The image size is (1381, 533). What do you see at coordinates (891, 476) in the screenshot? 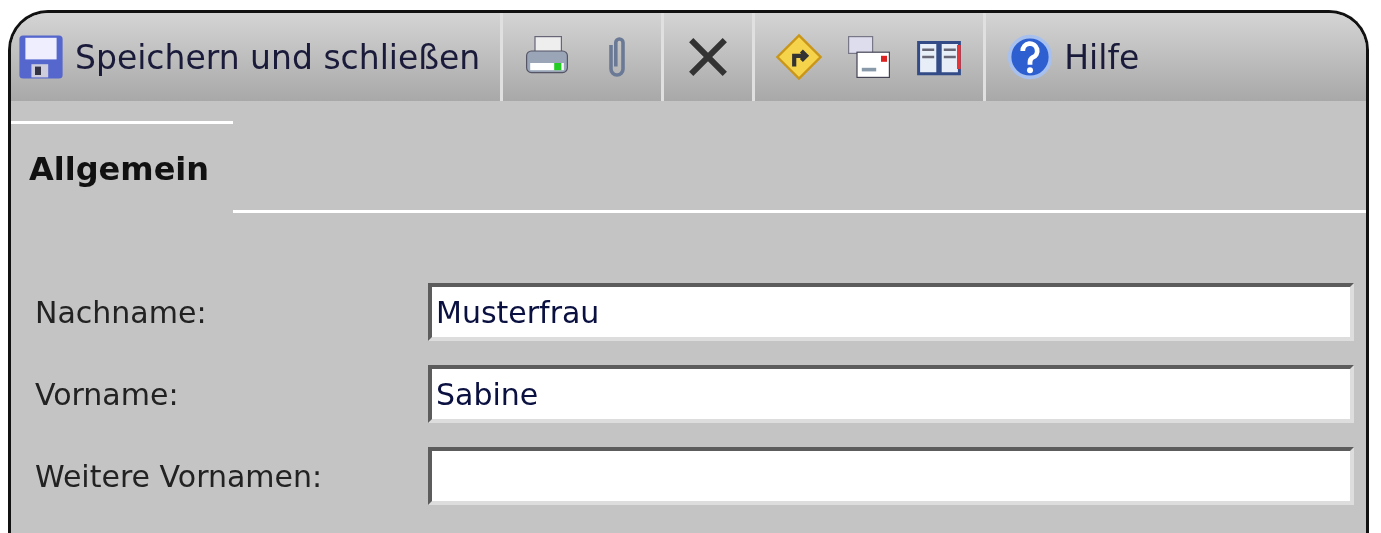
I see `input-field` at bounding box center [891, 476].